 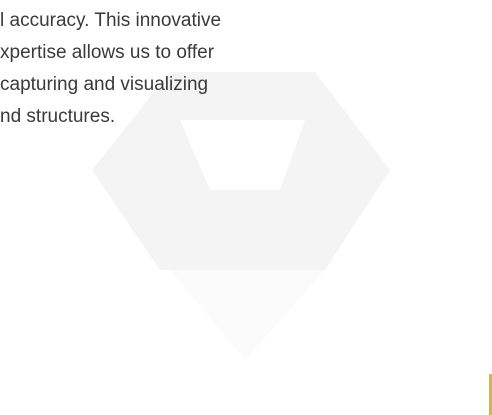 I want to click on paragraph-line-2: xpertise allows us to offer, so click(x=107, y=52).